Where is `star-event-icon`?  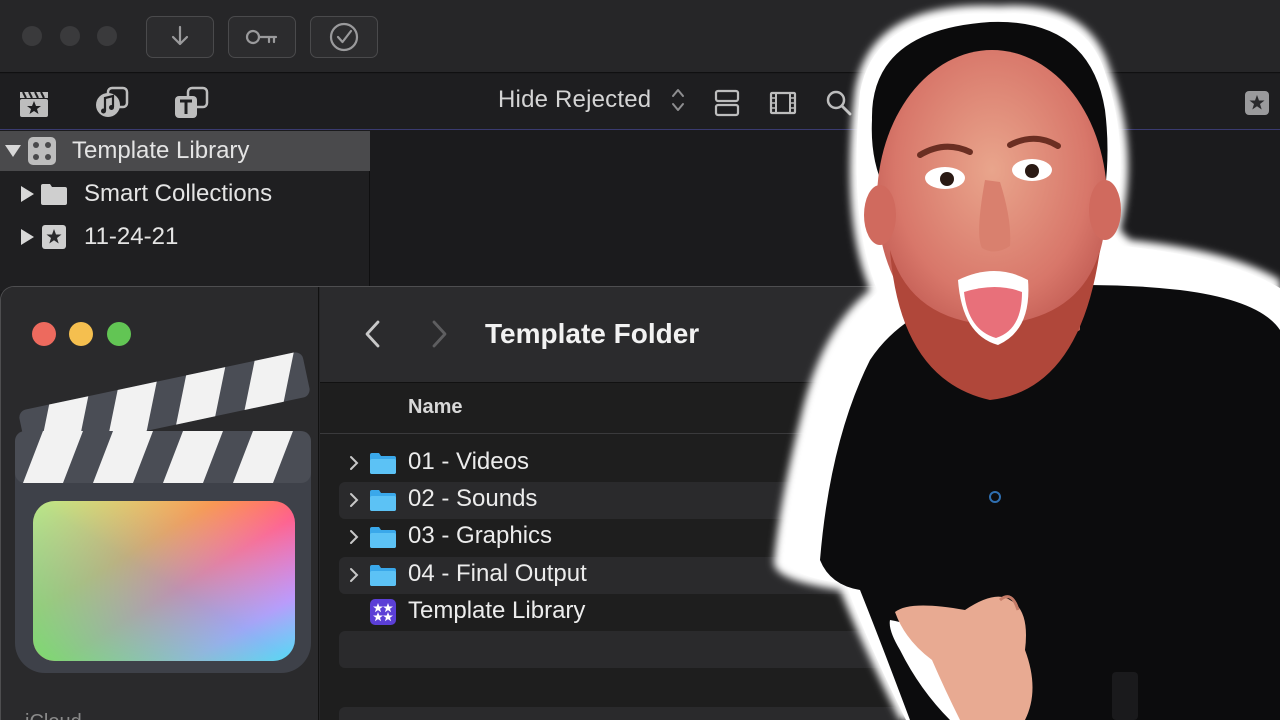
star-event-icon is located at coordinates (54, 237).